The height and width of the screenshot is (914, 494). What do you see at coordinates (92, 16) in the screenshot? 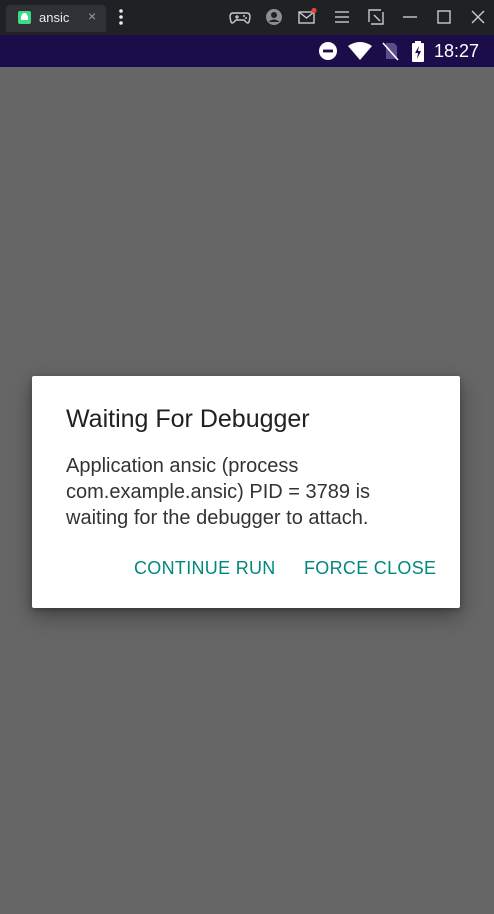
I see `tab-close-icon: ×` at bounding box center [92, 16].